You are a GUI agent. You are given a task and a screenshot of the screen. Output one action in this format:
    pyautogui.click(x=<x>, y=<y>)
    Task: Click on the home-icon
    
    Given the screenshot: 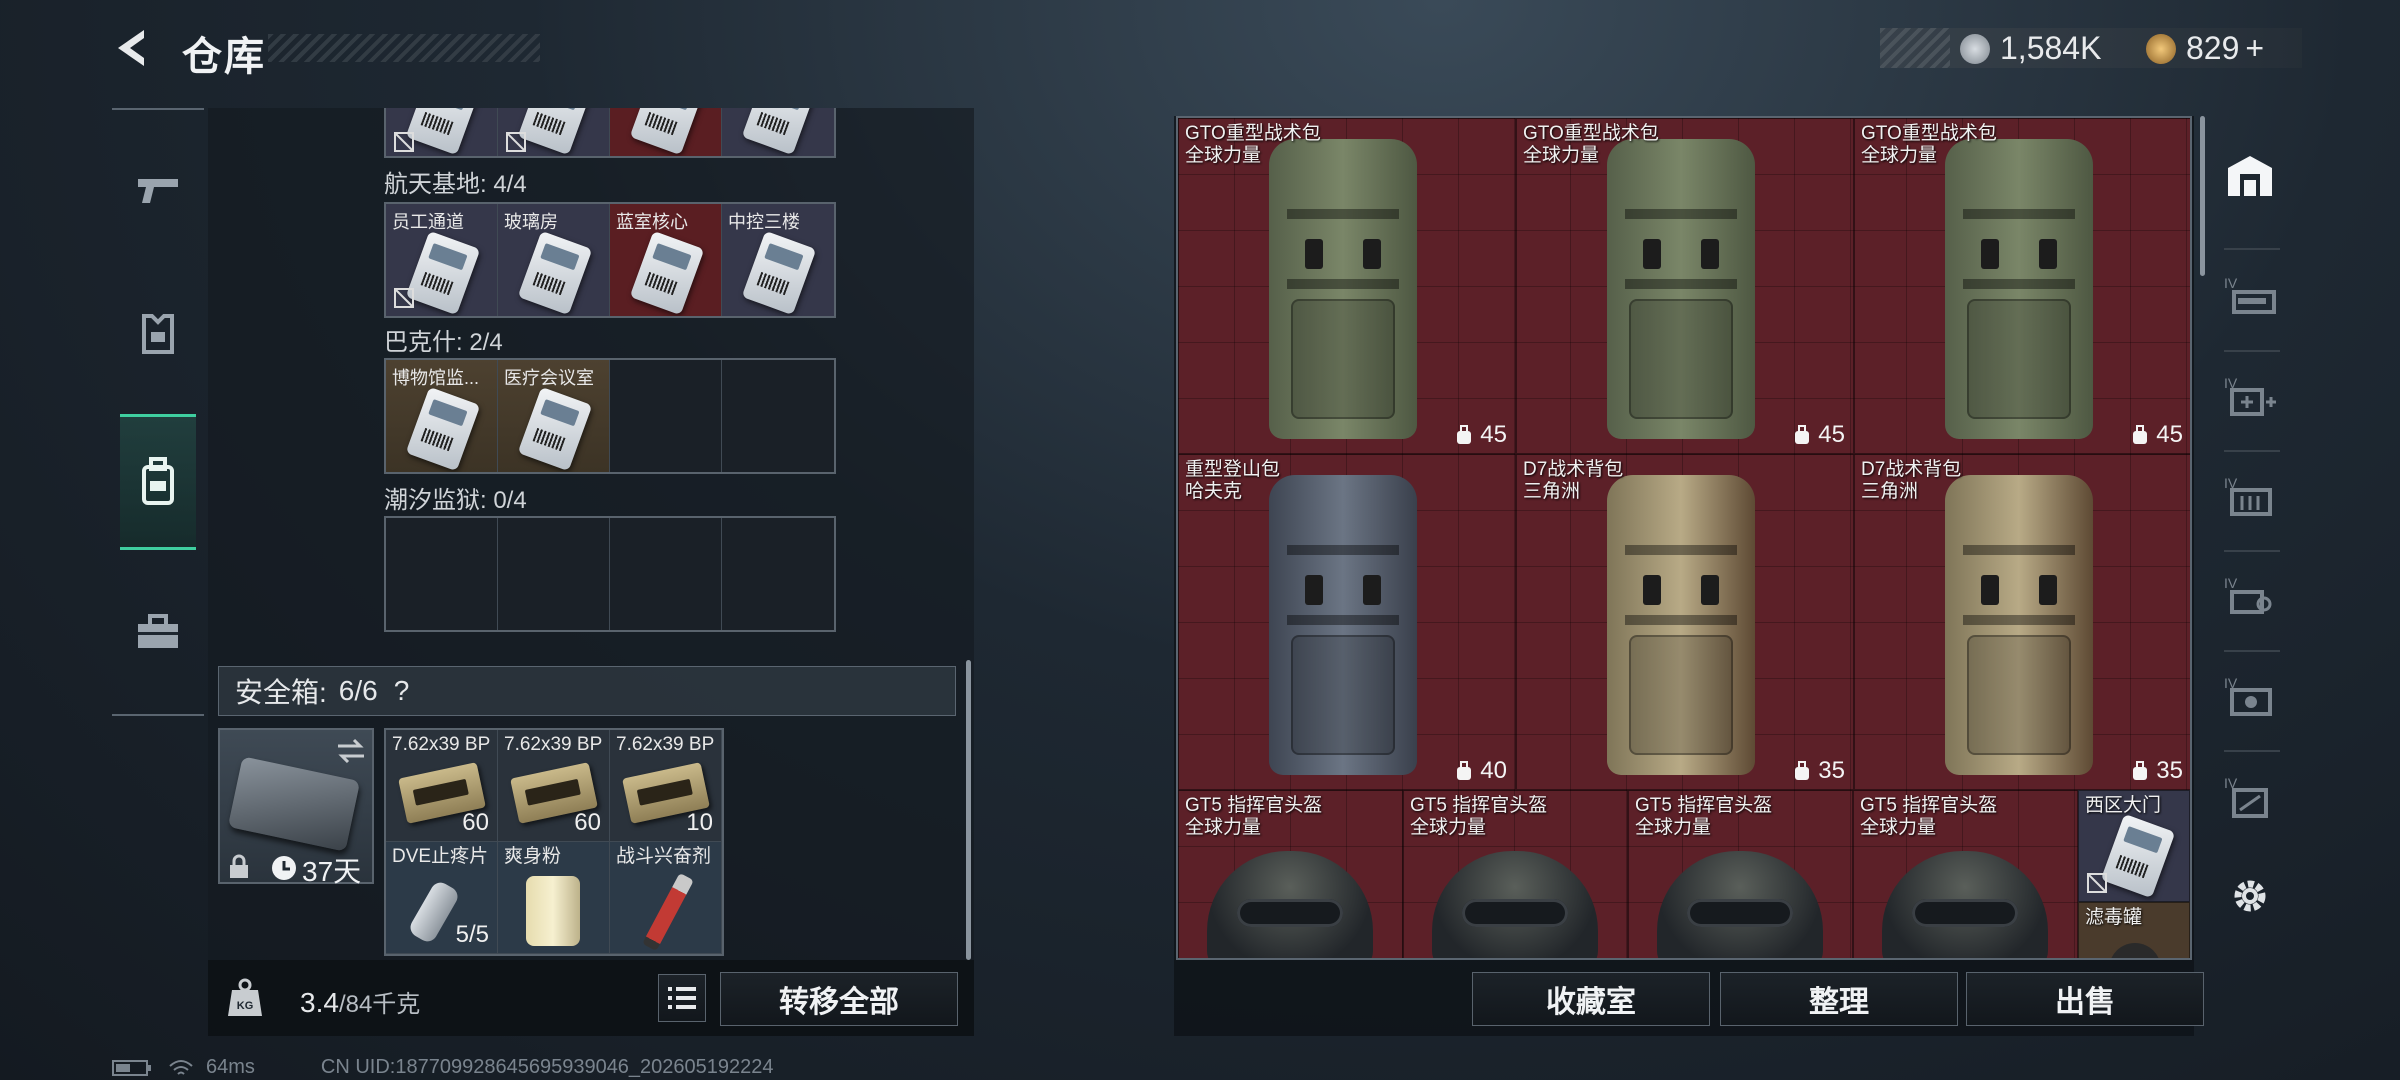 What is the action you would take?
    pyautogui.click(x=2250, y=176)
    